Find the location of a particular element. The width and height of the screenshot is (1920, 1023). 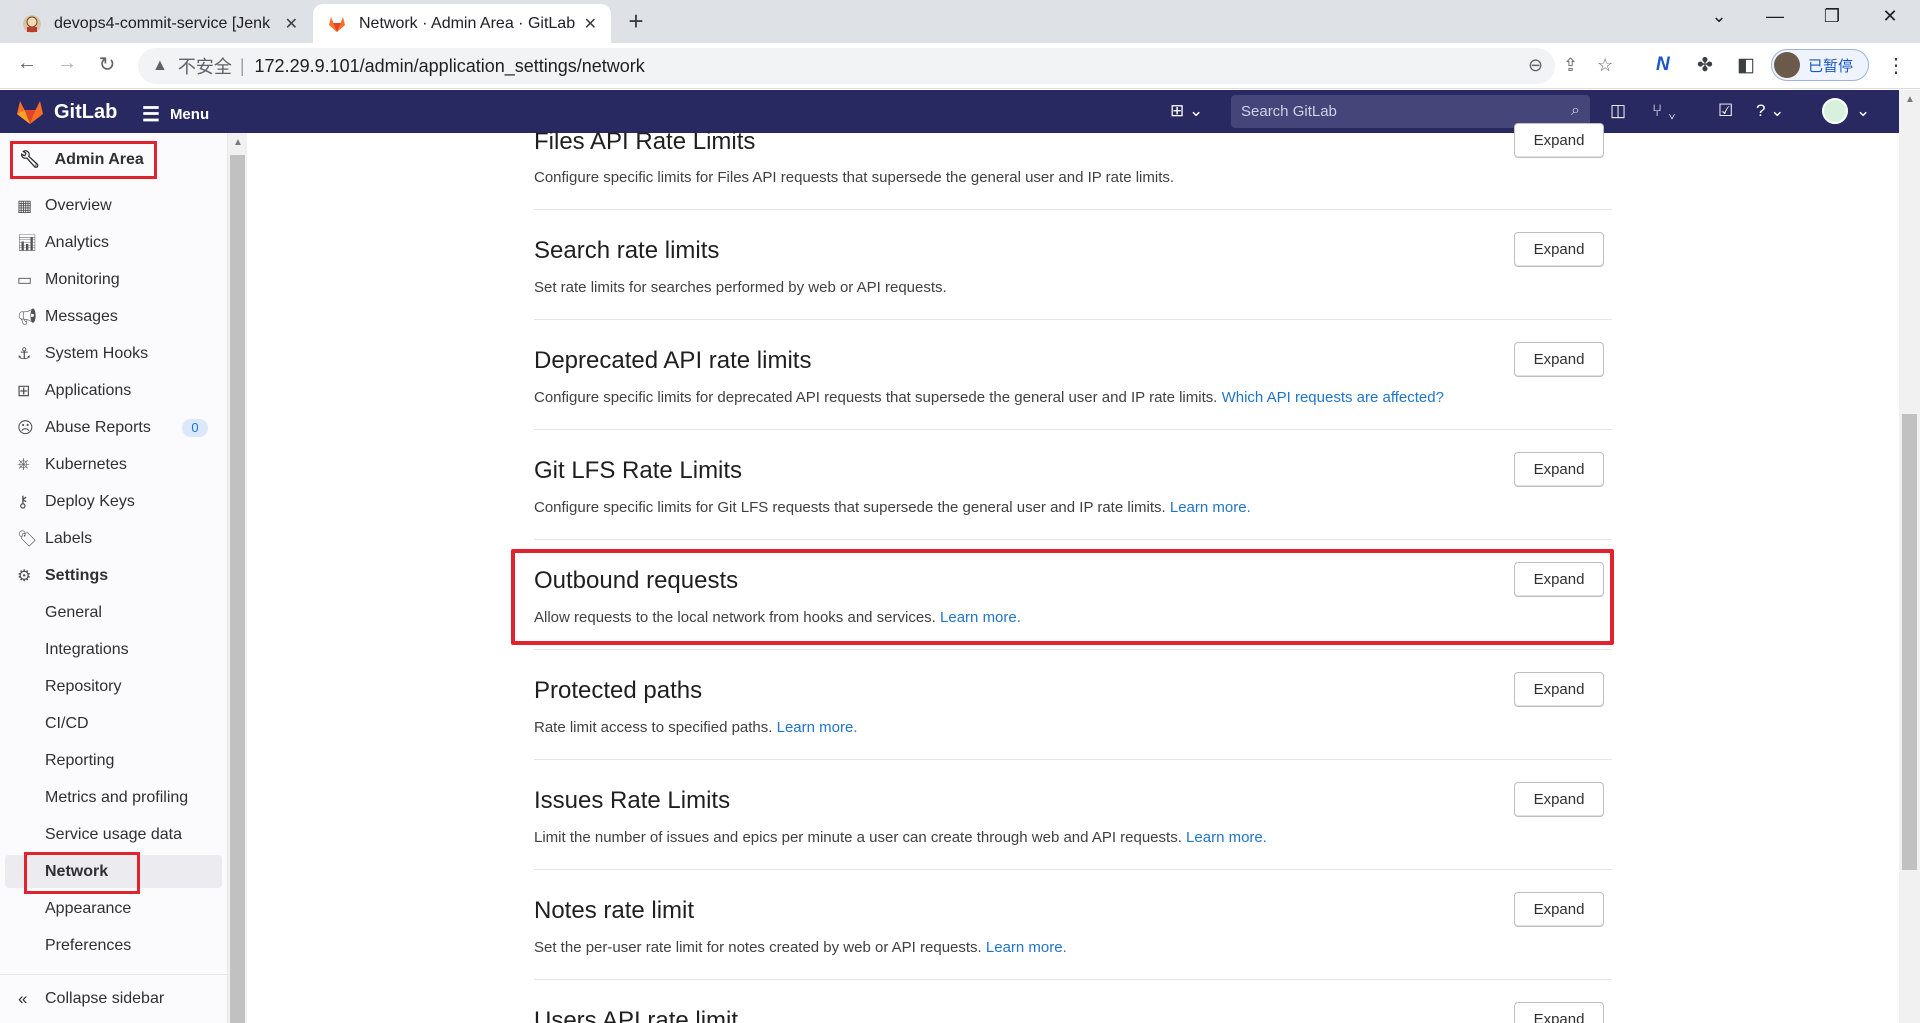

todos-icon: ☑ is located at coordinates (1725, 111).